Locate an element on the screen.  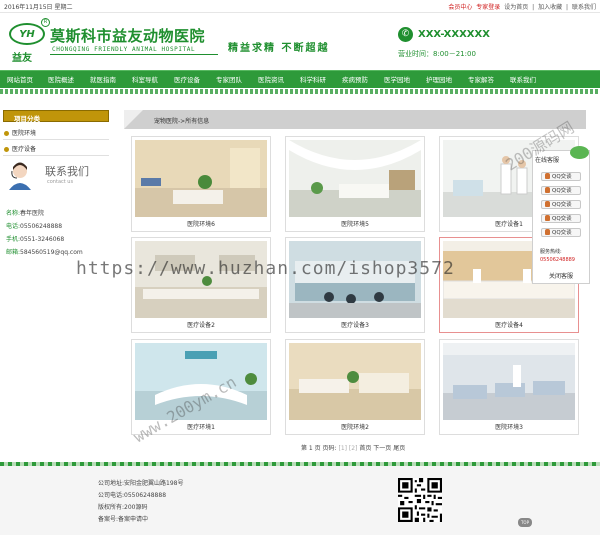
nav-item-news: 医院资讯 is located at coordinates (271, 79).